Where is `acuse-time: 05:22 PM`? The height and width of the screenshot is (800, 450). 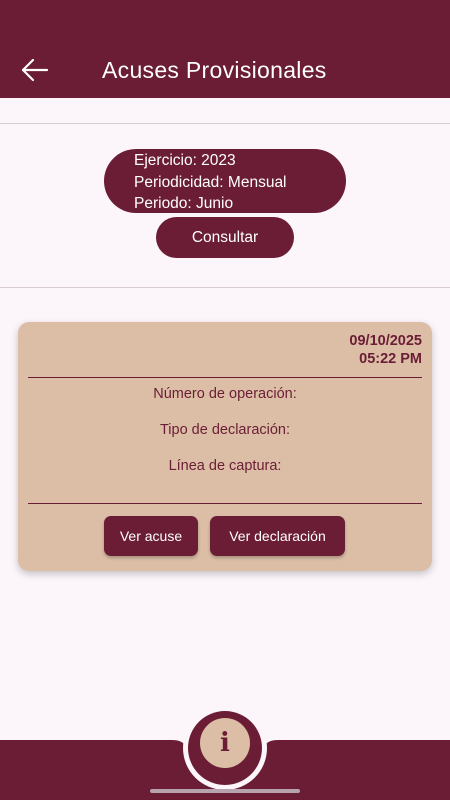 acuse-time: 05:22 PM is located at coordinates (390, 359).